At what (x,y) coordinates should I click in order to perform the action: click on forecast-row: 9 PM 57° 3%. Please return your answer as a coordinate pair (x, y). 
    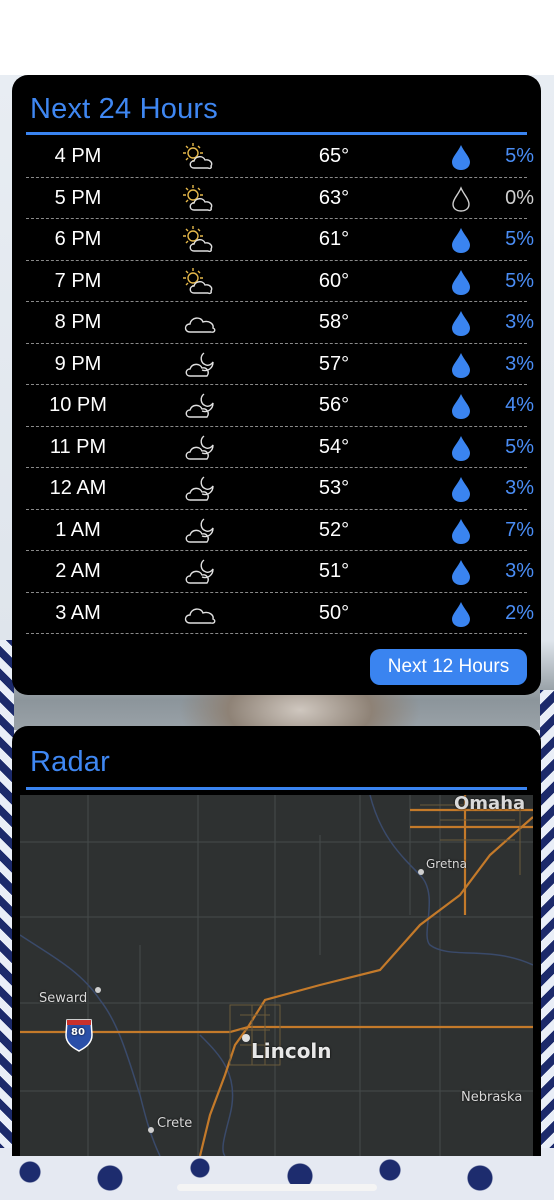
    Looking at the image, I should click on (280, 364).